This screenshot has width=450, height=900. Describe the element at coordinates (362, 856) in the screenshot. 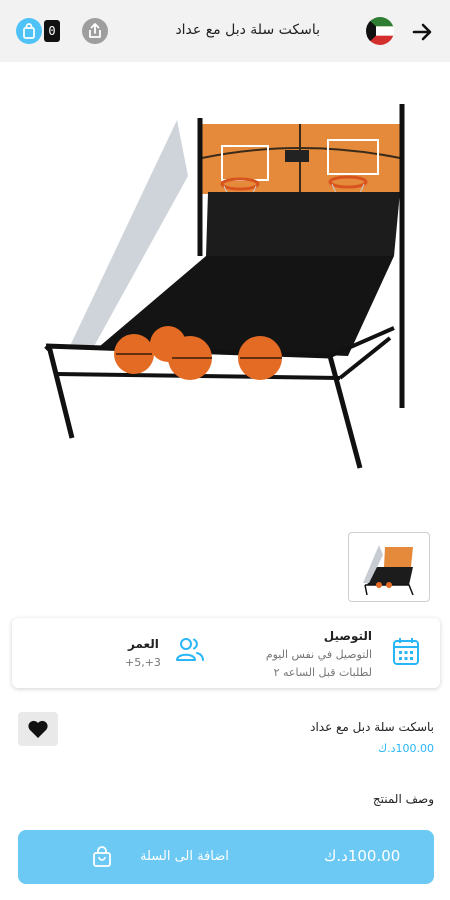

I see `add-to-cart-price: 100.00د.ك` at that location.